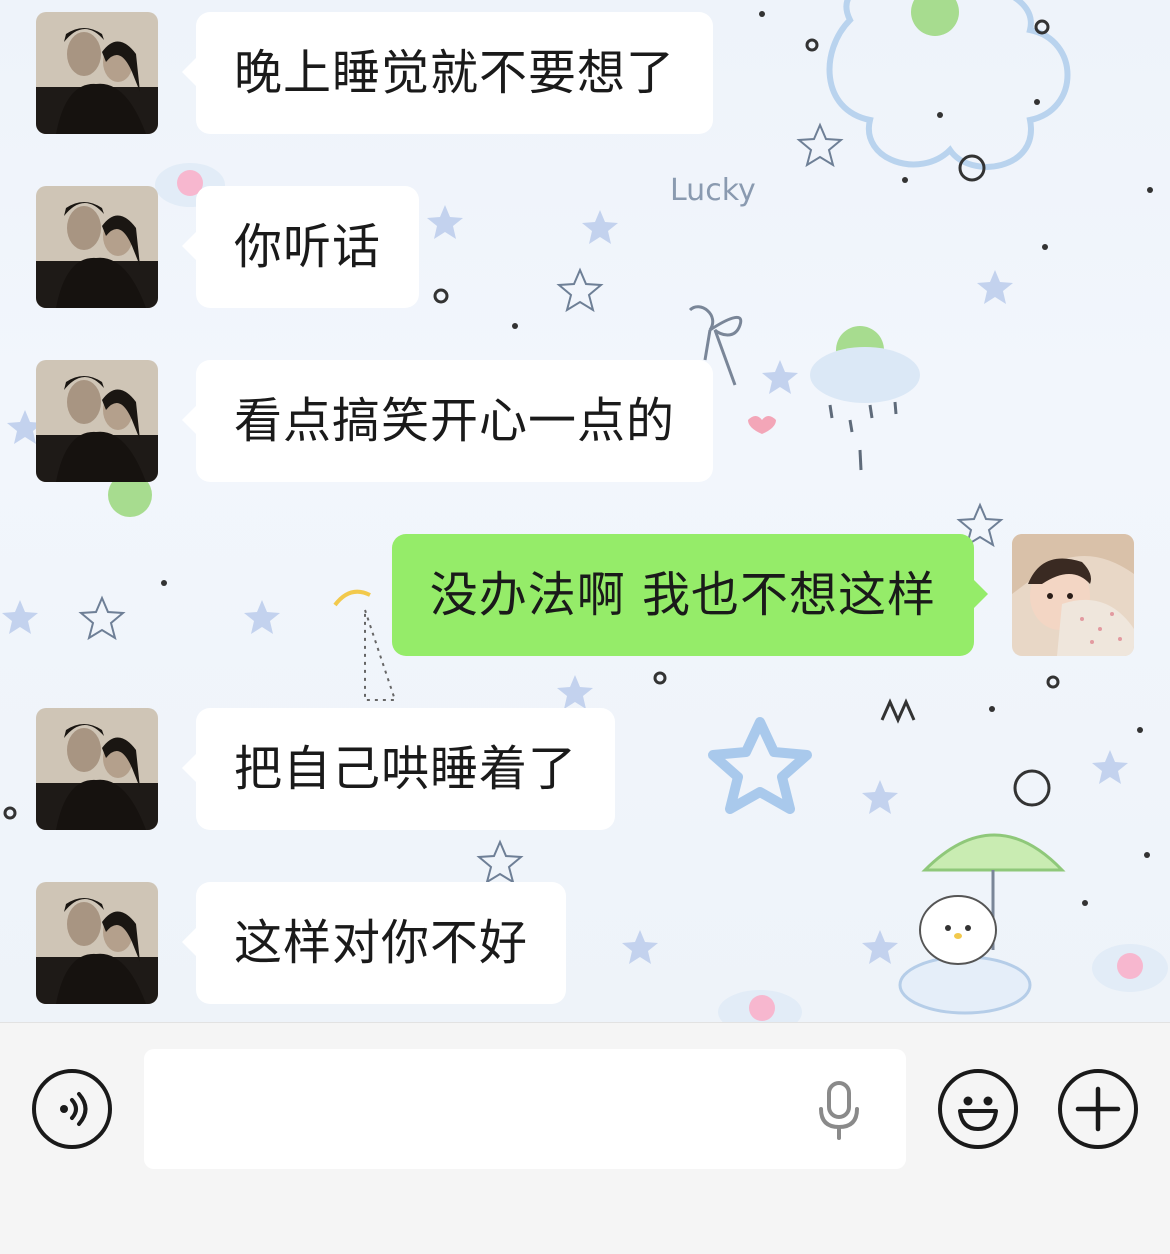 This screenshot has width=1170, height=1254. Describe the element at coordinates (374, 943) in the screenshot. I see `message-bubble: 这样对你不好` at that location.